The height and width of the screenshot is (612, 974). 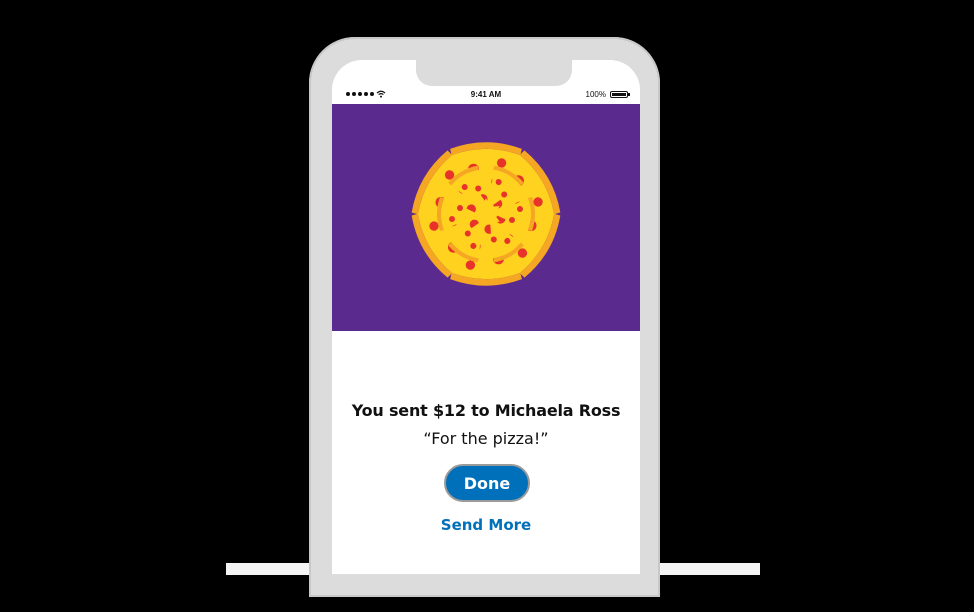 What do you see at coordinates (486, 438) in the screenshot?
I see `payment-memo: “For the pizza!”` at bounding box center [486, 438].